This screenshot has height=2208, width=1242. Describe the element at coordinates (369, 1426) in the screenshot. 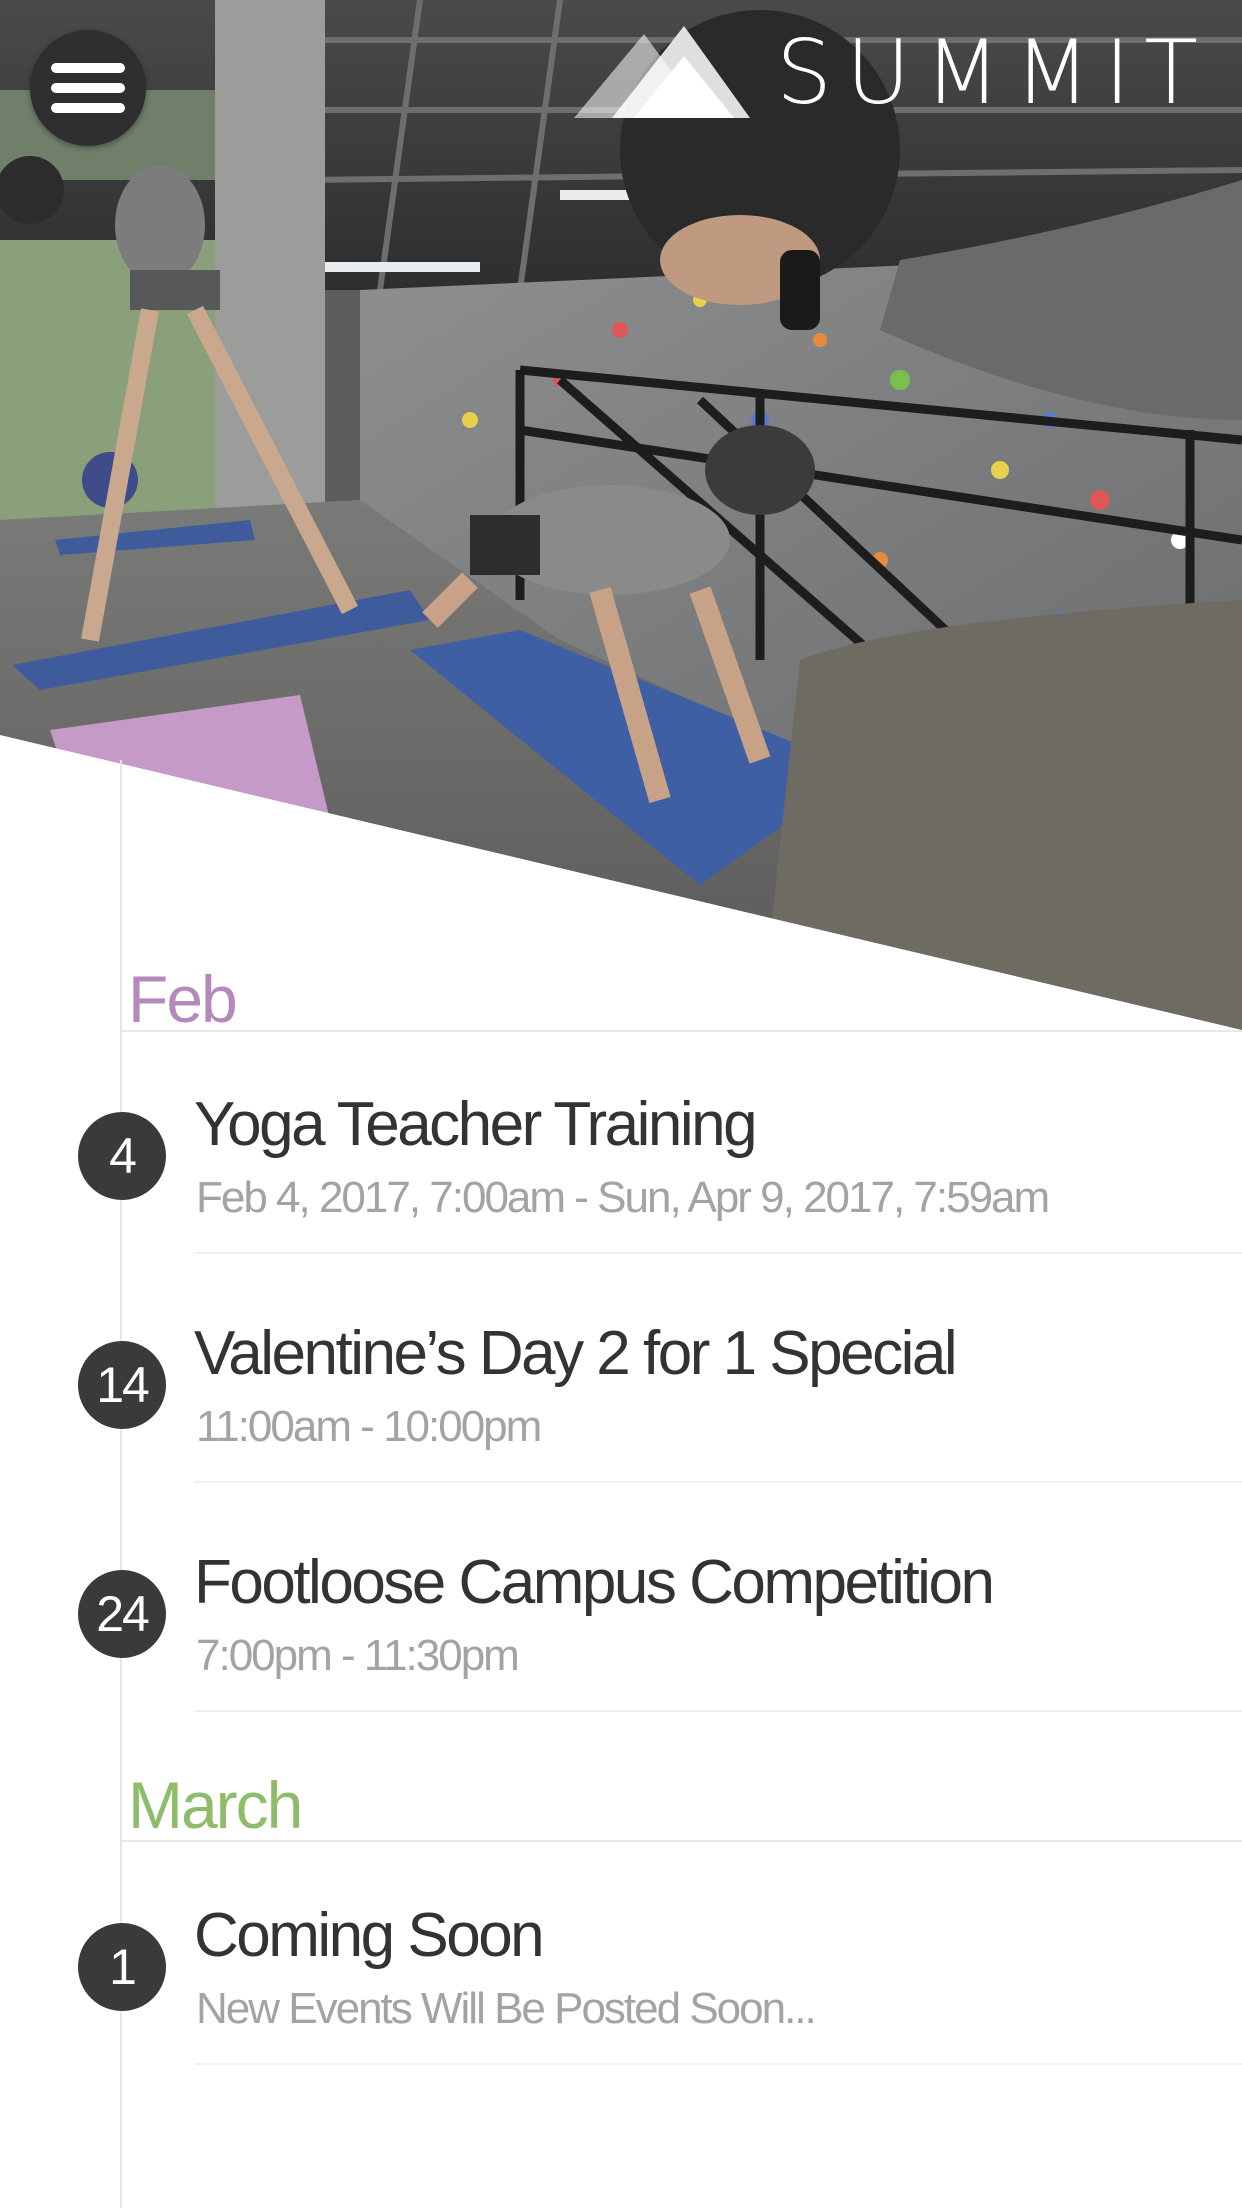

I see `event-time: 11:00am - 10:00pm` at that location.